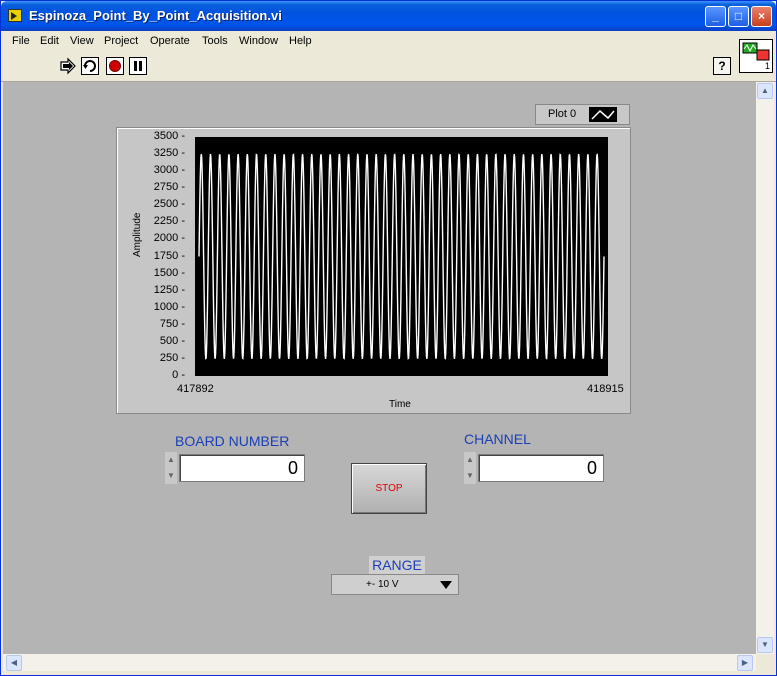 The image size is (777, 676). Describe the element at coordinates (382, 584) in the screenshot. I see `range-value: +- 10 V` at that location.